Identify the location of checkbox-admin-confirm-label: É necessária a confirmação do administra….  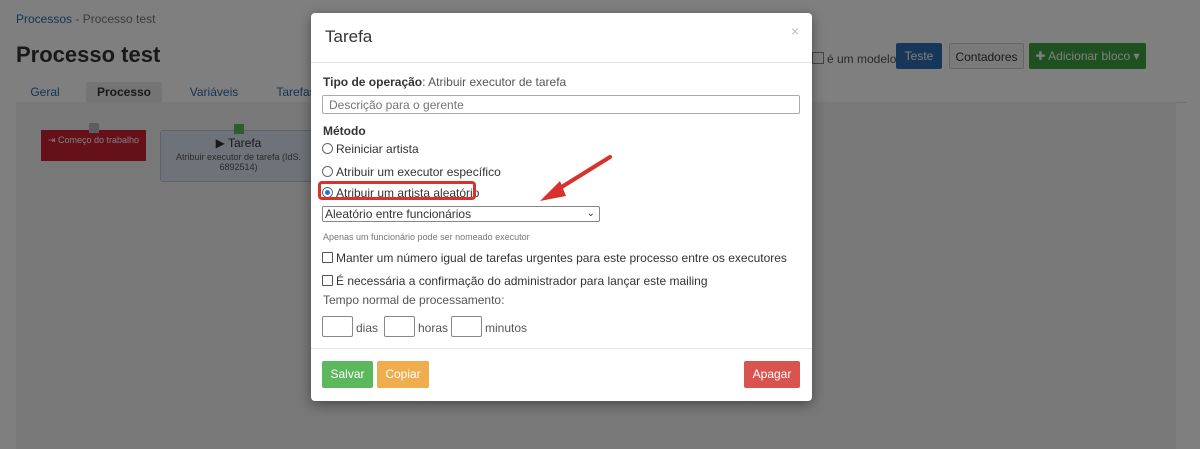
(522, 281).